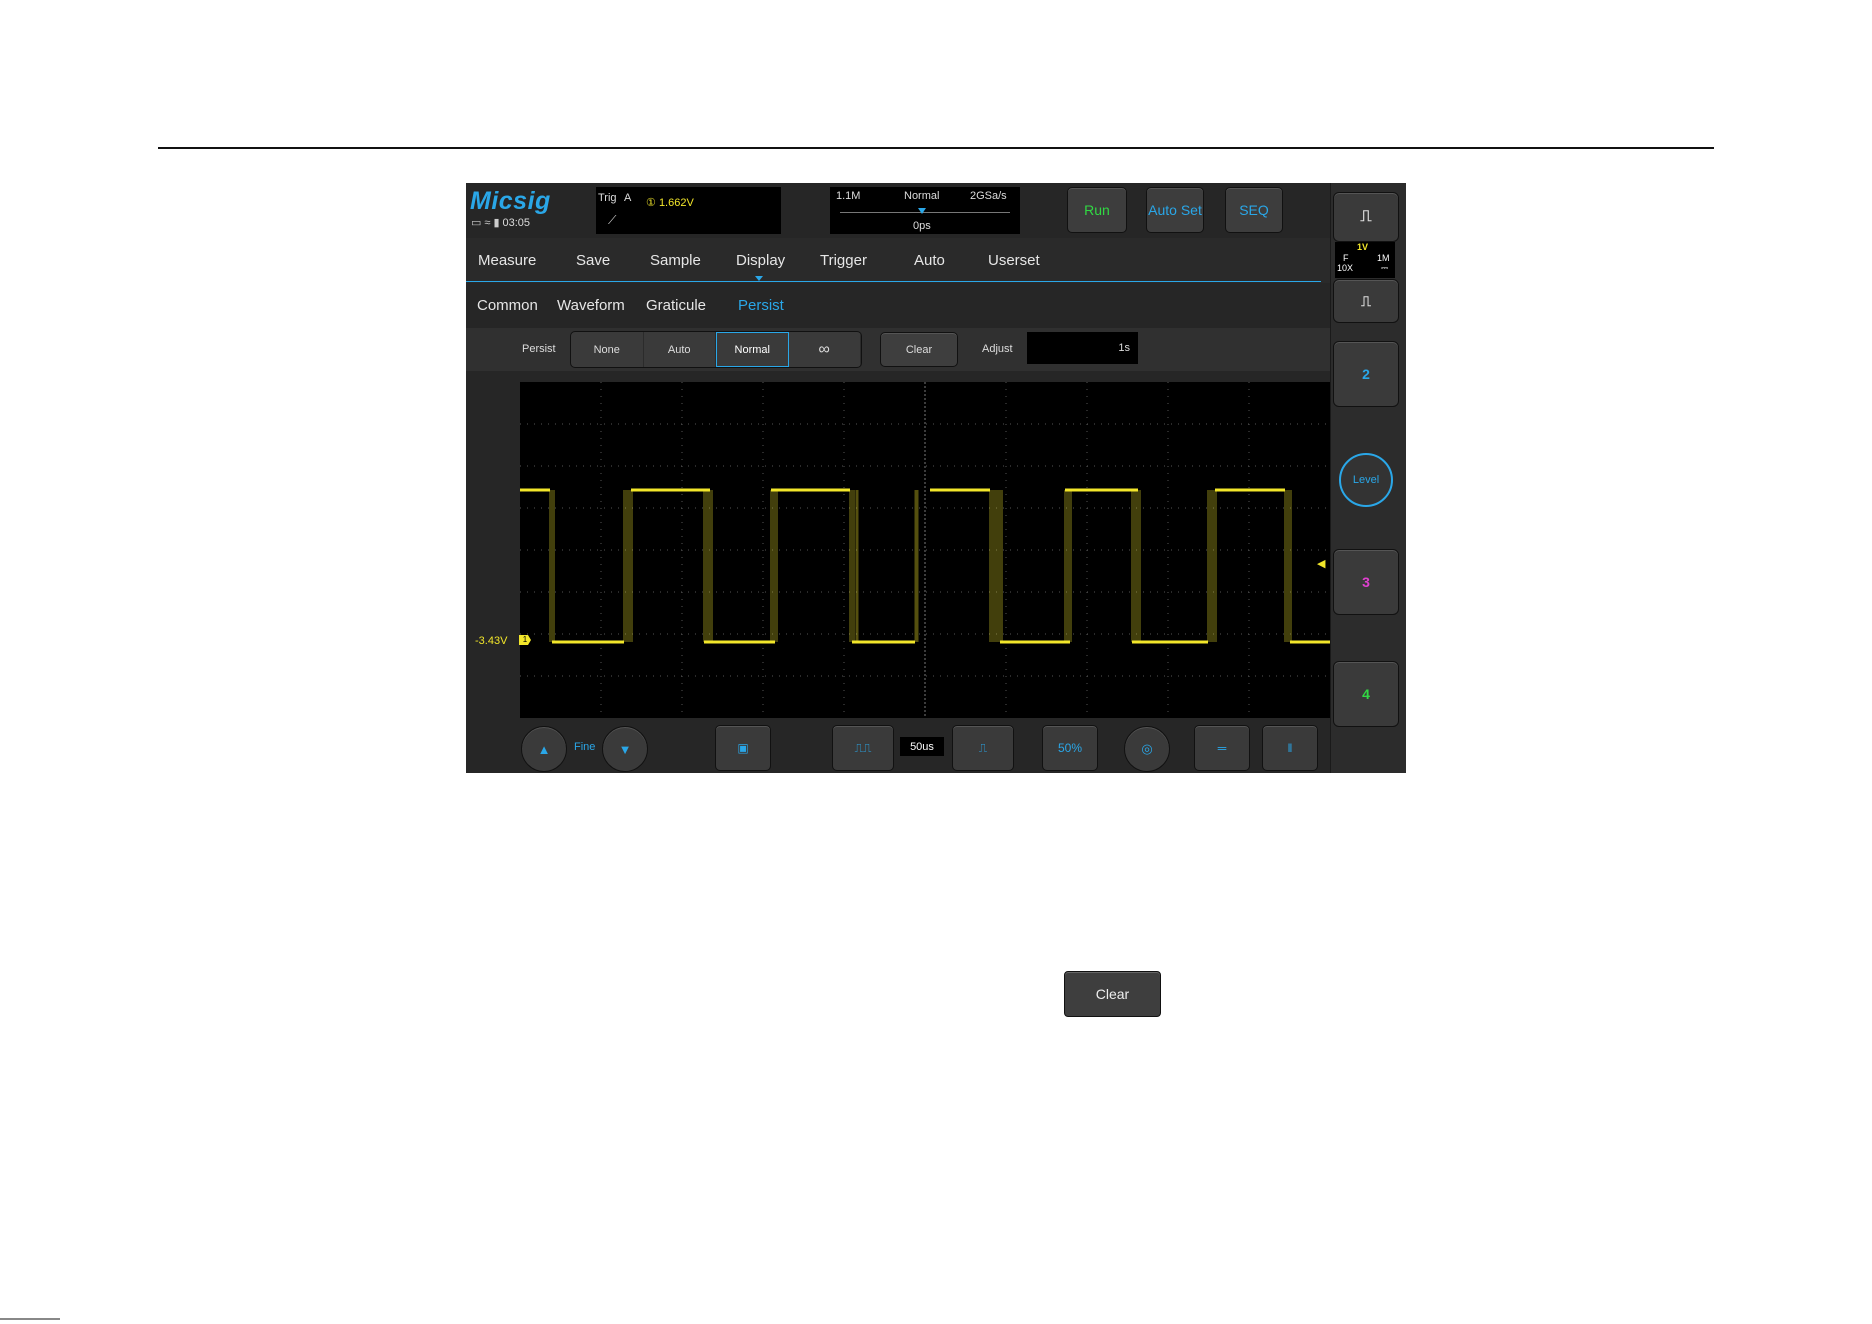 The height and width of the screenshot is (1324, 1872). I want to click on persist-segmented-control: None Auto Normal ∞, so click(716, 349).